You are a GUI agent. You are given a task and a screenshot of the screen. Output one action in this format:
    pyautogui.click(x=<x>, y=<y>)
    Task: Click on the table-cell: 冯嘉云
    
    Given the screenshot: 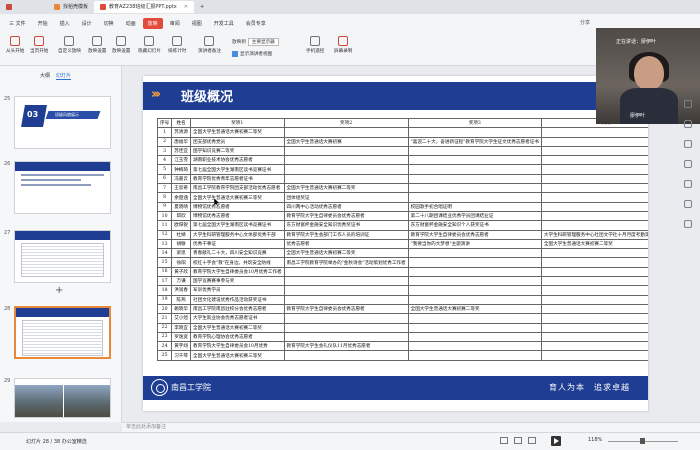 What is the action you would take?
    pyautogui.click(x=181, y=179)
    